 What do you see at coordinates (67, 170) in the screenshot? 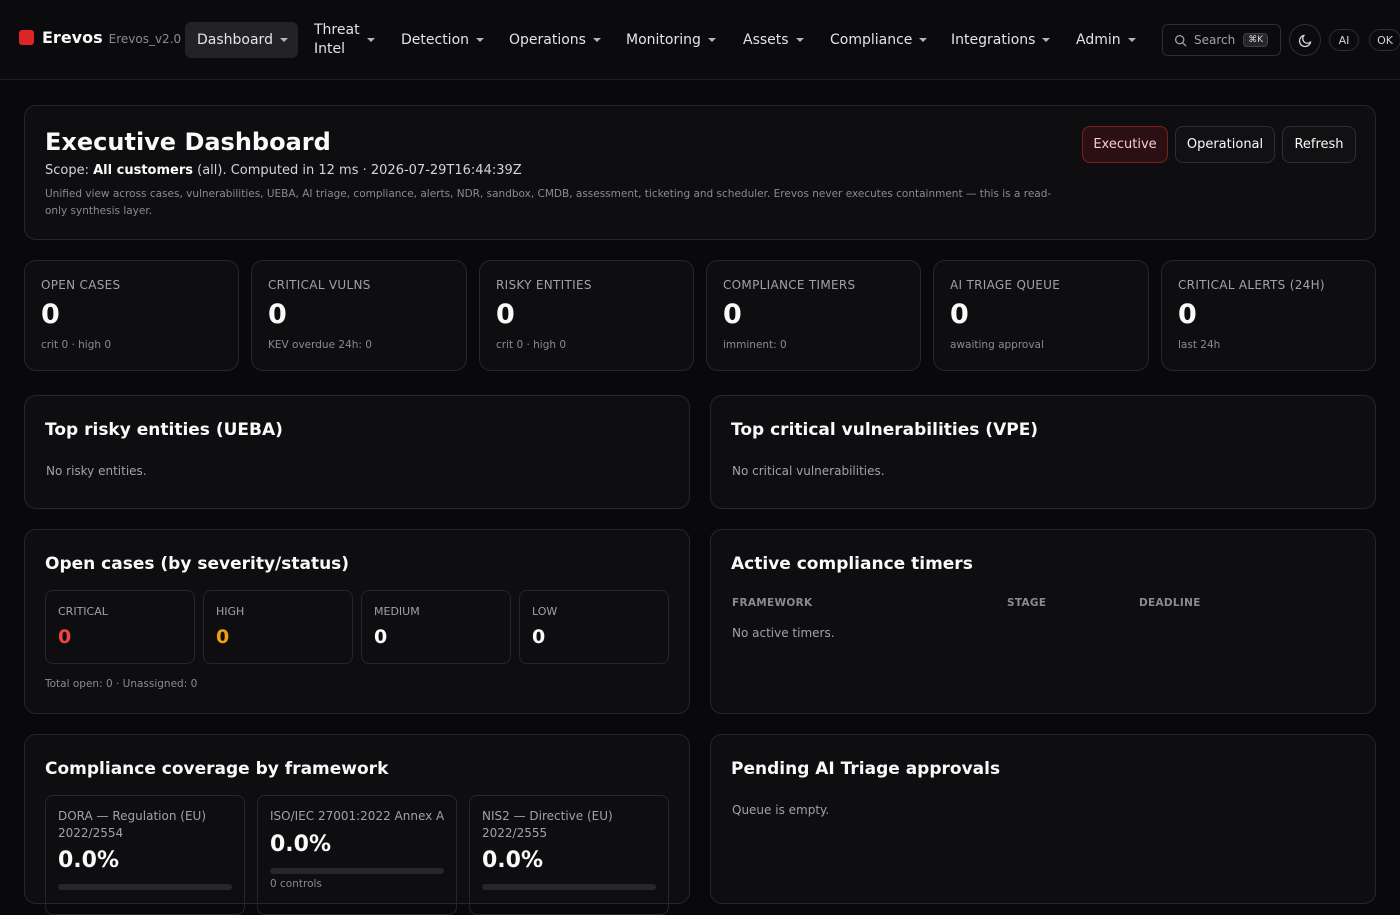
I see `scope-prefix: Scope:` at bounding box center [67, 170].